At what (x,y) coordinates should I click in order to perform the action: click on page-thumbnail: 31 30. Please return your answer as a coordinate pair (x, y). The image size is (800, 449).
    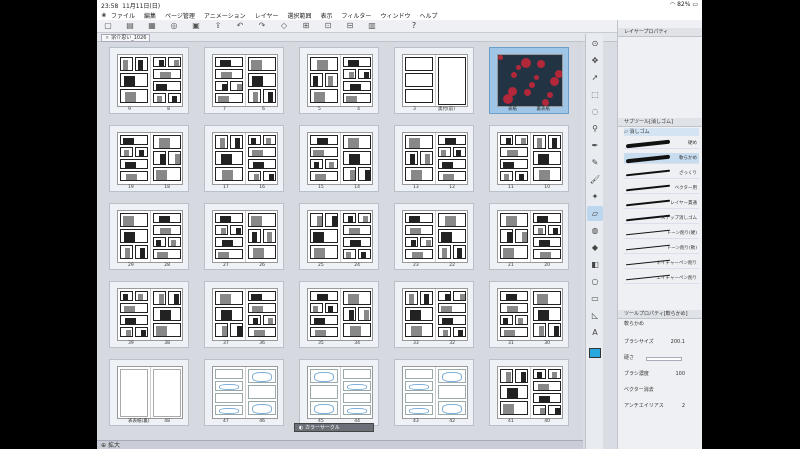
    Looking at the image, I should click on (529, 314).